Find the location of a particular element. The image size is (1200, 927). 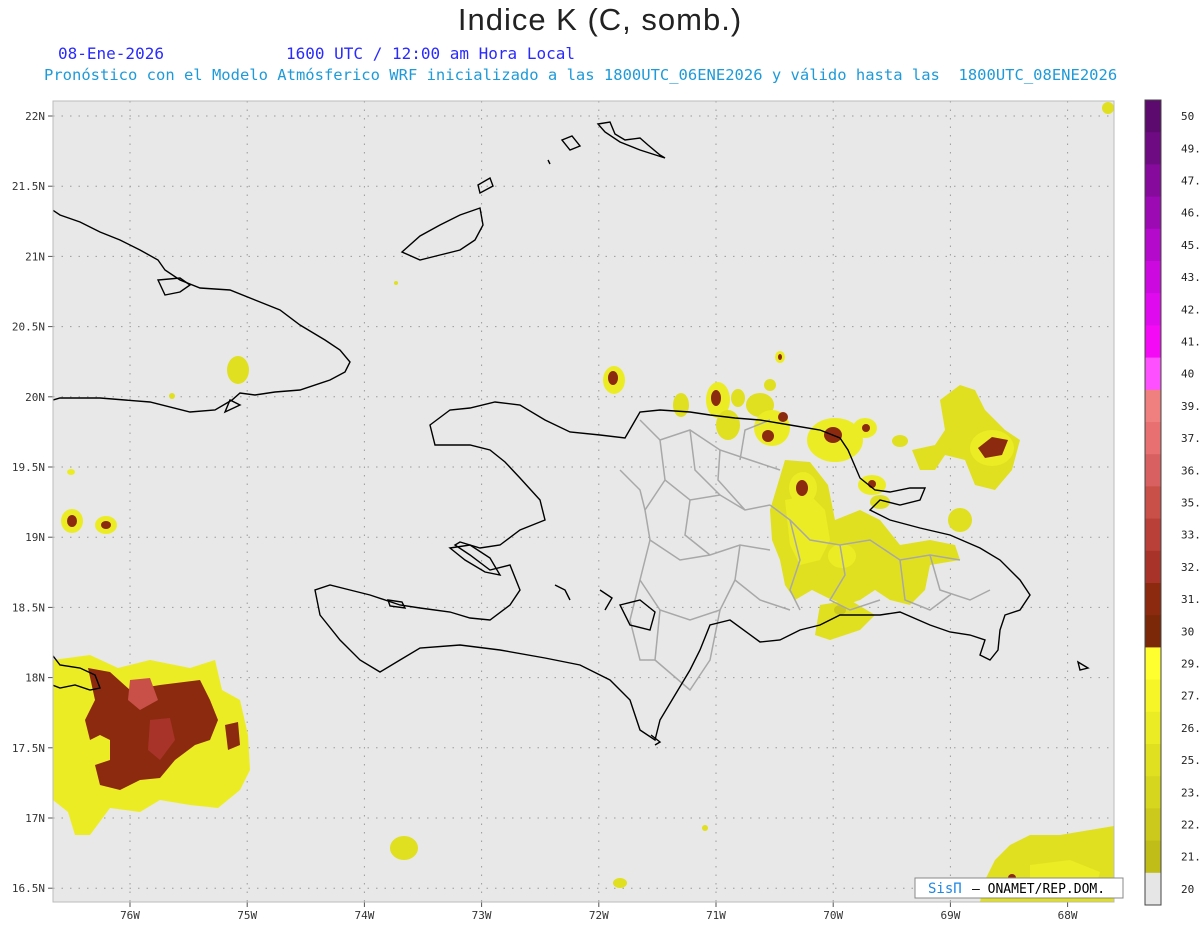

colorbar-label: 32.6 is located at coordinates (1190, 567).